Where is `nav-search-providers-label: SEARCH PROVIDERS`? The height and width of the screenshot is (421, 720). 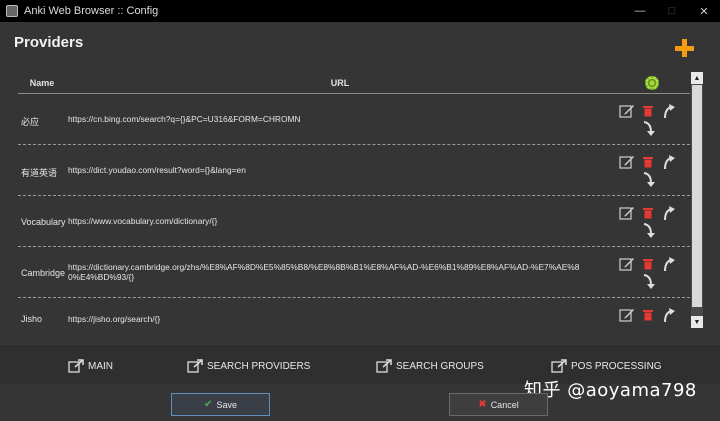 nav-search-providers-label: SEARCH PROVIDERS is located at coordinates (259, 366).